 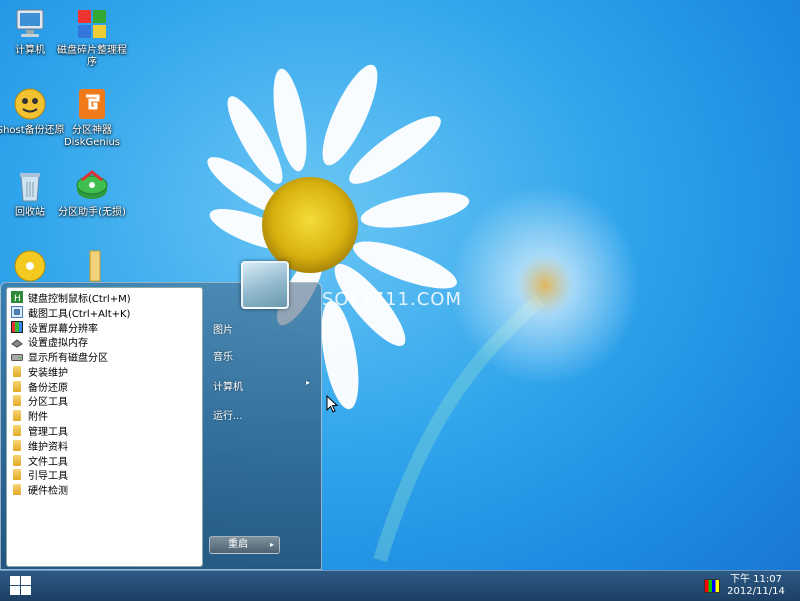 What do you see at coordinates (30, 212) in the screenshot?
I see `desktop-icon-label: 回收站` at bounding box center [30, 212].